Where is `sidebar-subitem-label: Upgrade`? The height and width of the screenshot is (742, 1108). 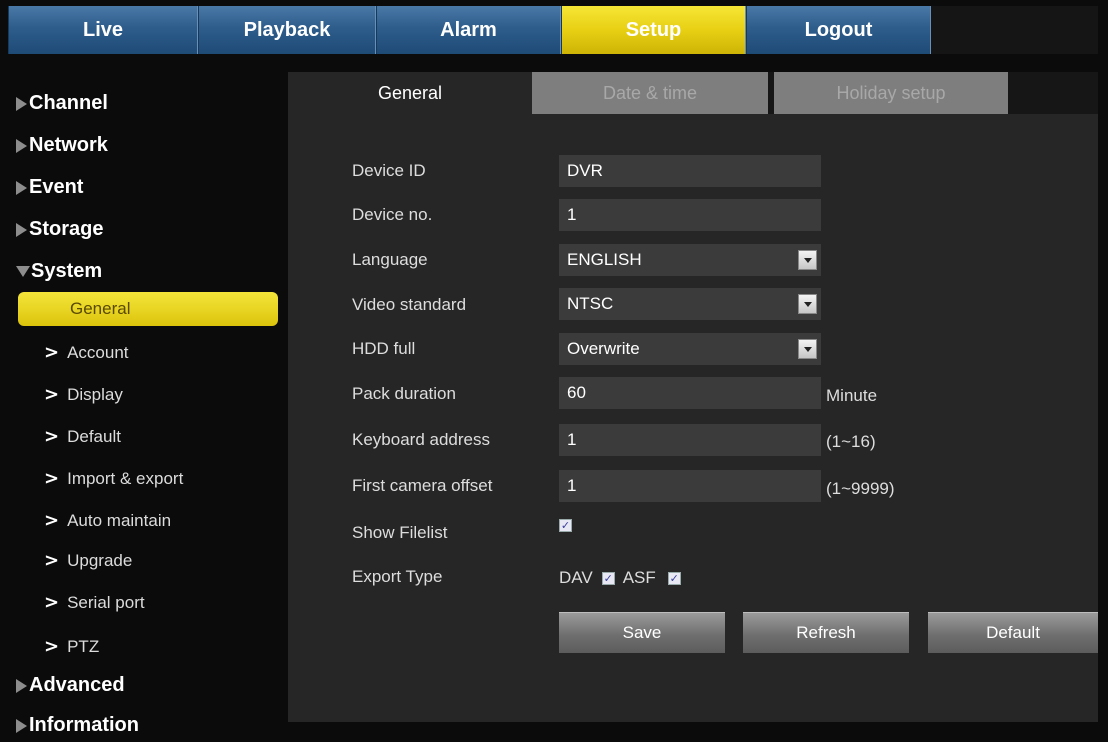
sidebar-subitem-label: Upgrade is located at coordinates (100, 560).